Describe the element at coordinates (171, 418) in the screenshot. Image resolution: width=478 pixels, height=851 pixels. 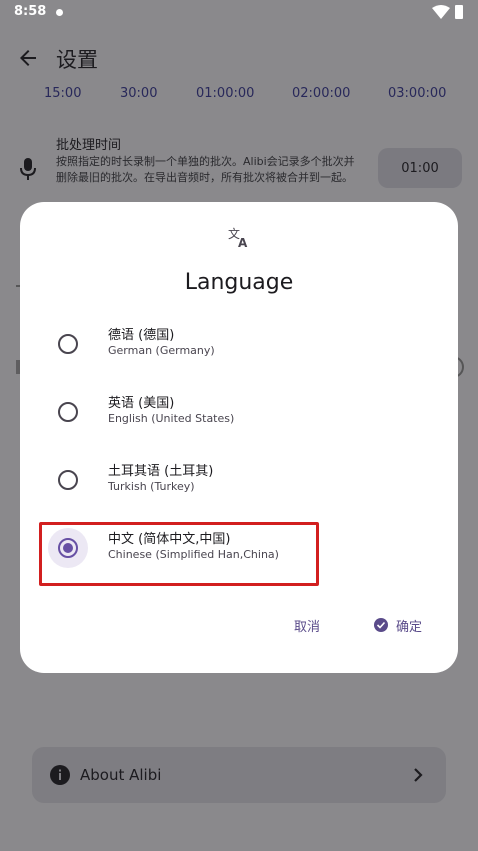
I see `option-sublabel: English (United States)` at that location.